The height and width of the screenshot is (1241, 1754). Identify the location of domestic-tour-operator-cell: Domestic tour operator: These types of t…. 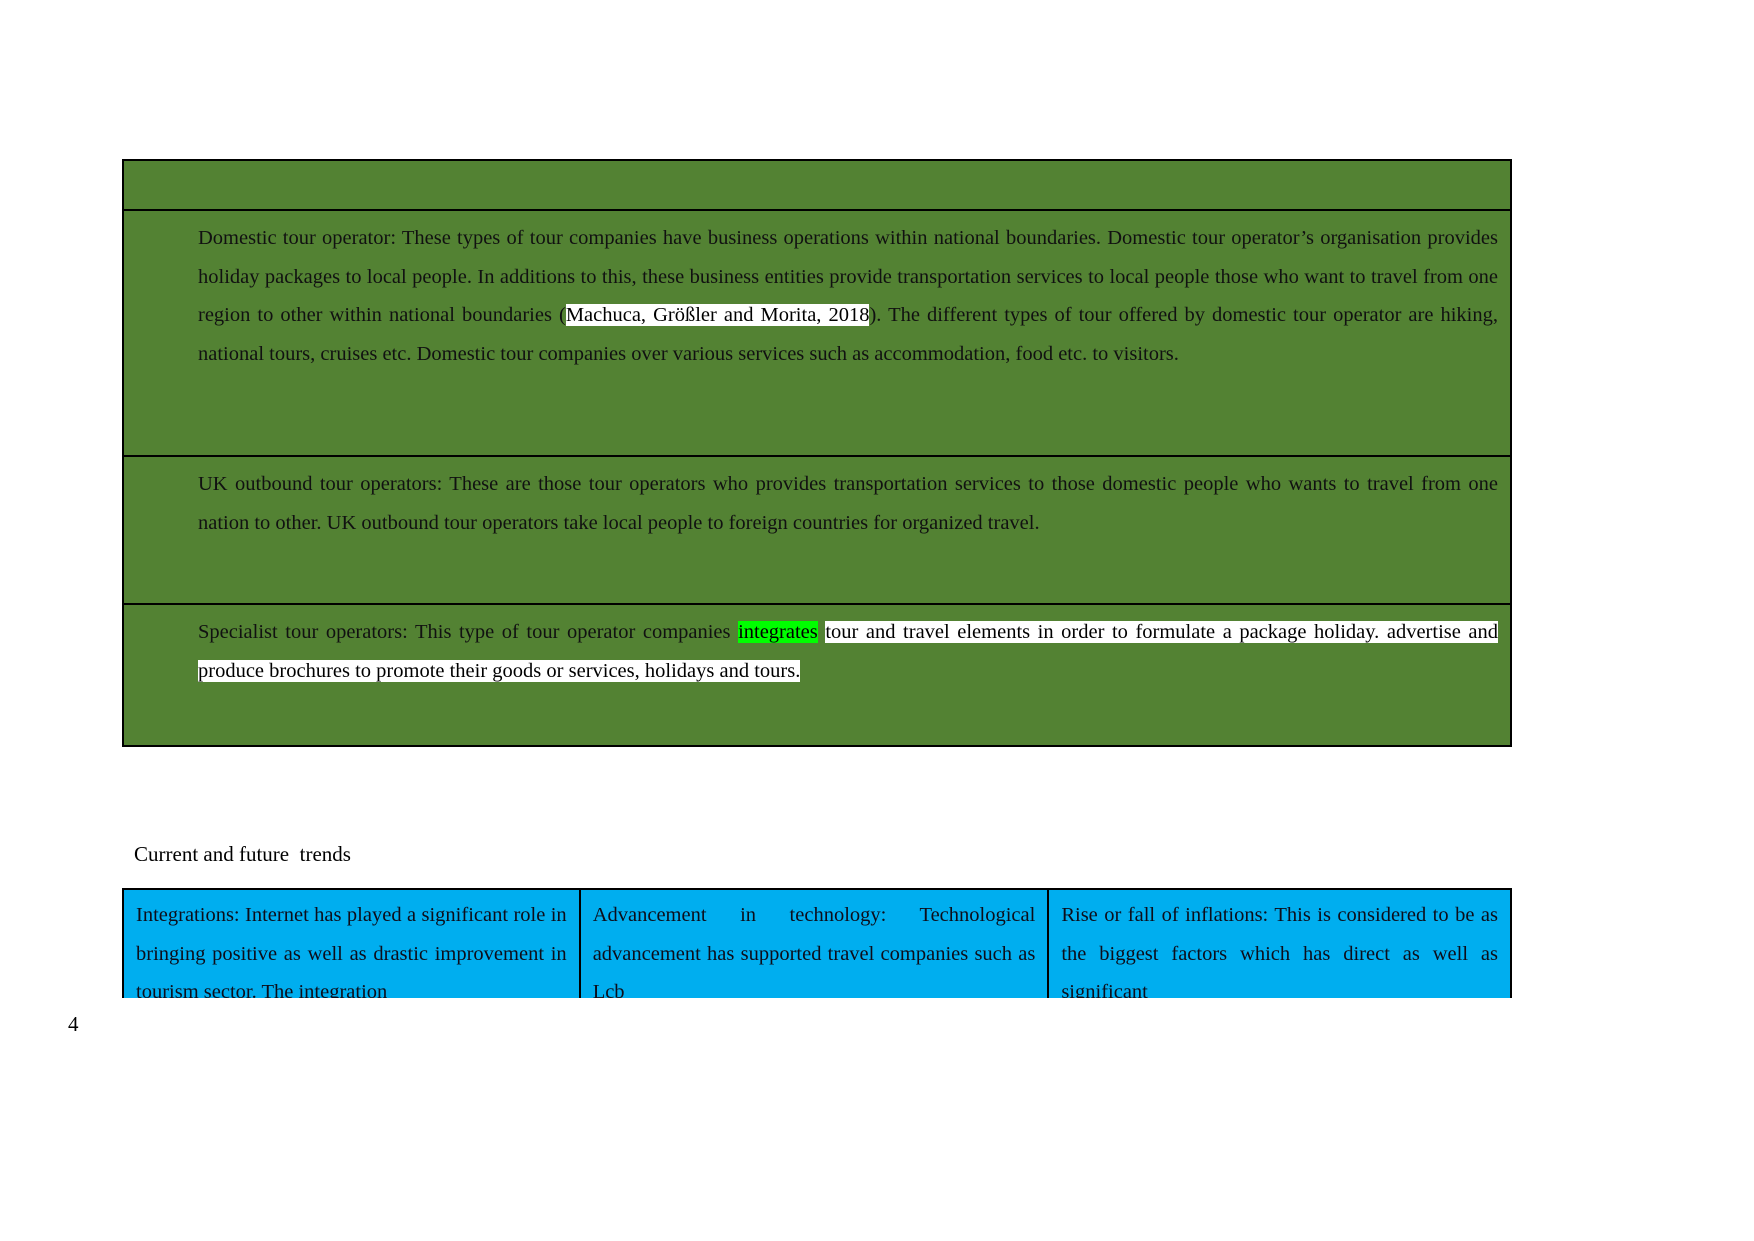
(817, 292).